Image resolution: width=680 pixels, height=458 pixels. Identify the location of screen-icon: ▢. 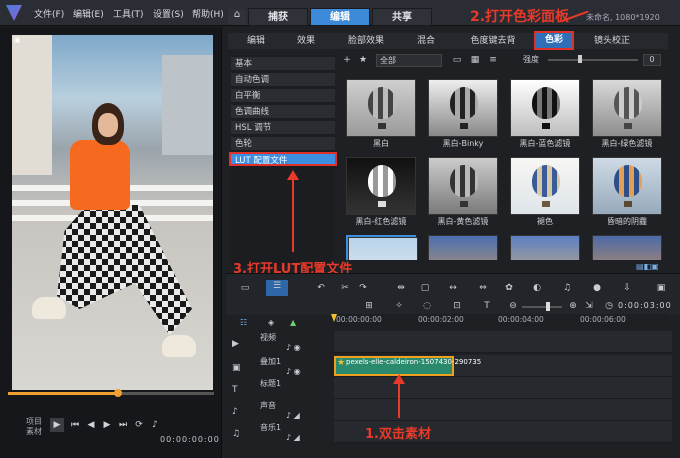
(425, 288).